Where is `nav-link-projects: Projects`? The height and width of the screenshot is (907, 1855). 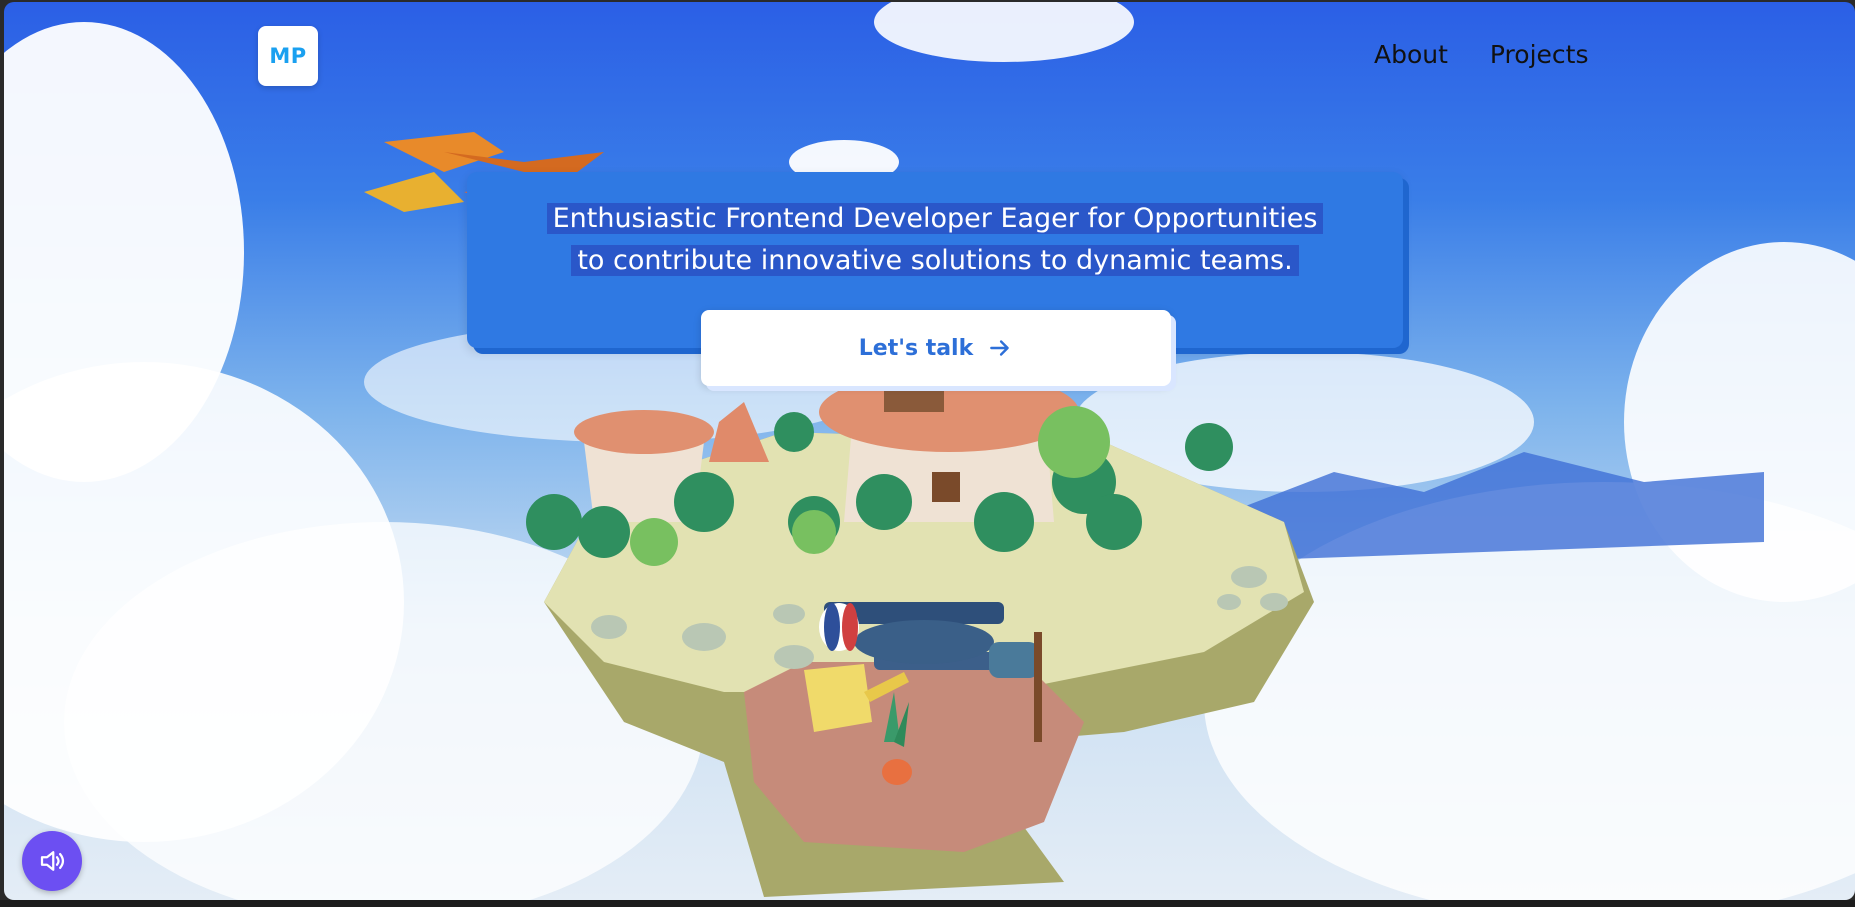 nav-link-projects: Projects is located at coordinates (1539, 54).